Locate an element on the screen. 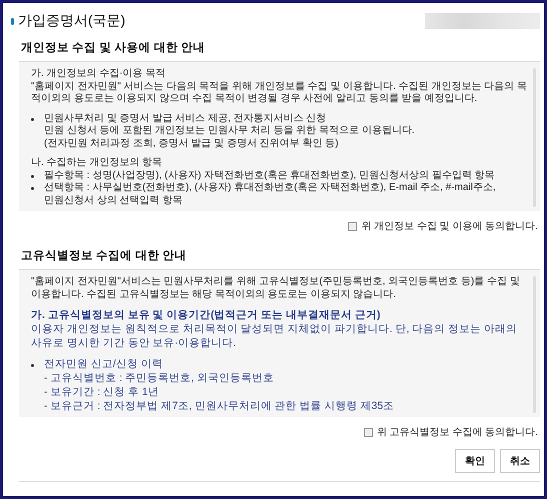 The image size is (547, 499). notice-text: "홈페이지 전자민원" 서비스는 다음의 목적을 위해 개인정보를 수집 및 이용합니다. 수집된 개인정보는 다음의 목적이외의 용도로는 이용되지 않으며 수집 목적이 변경될 경우 사전에 알리고 동의를 받을 예정입니다. is located at coordinates (279, 93).